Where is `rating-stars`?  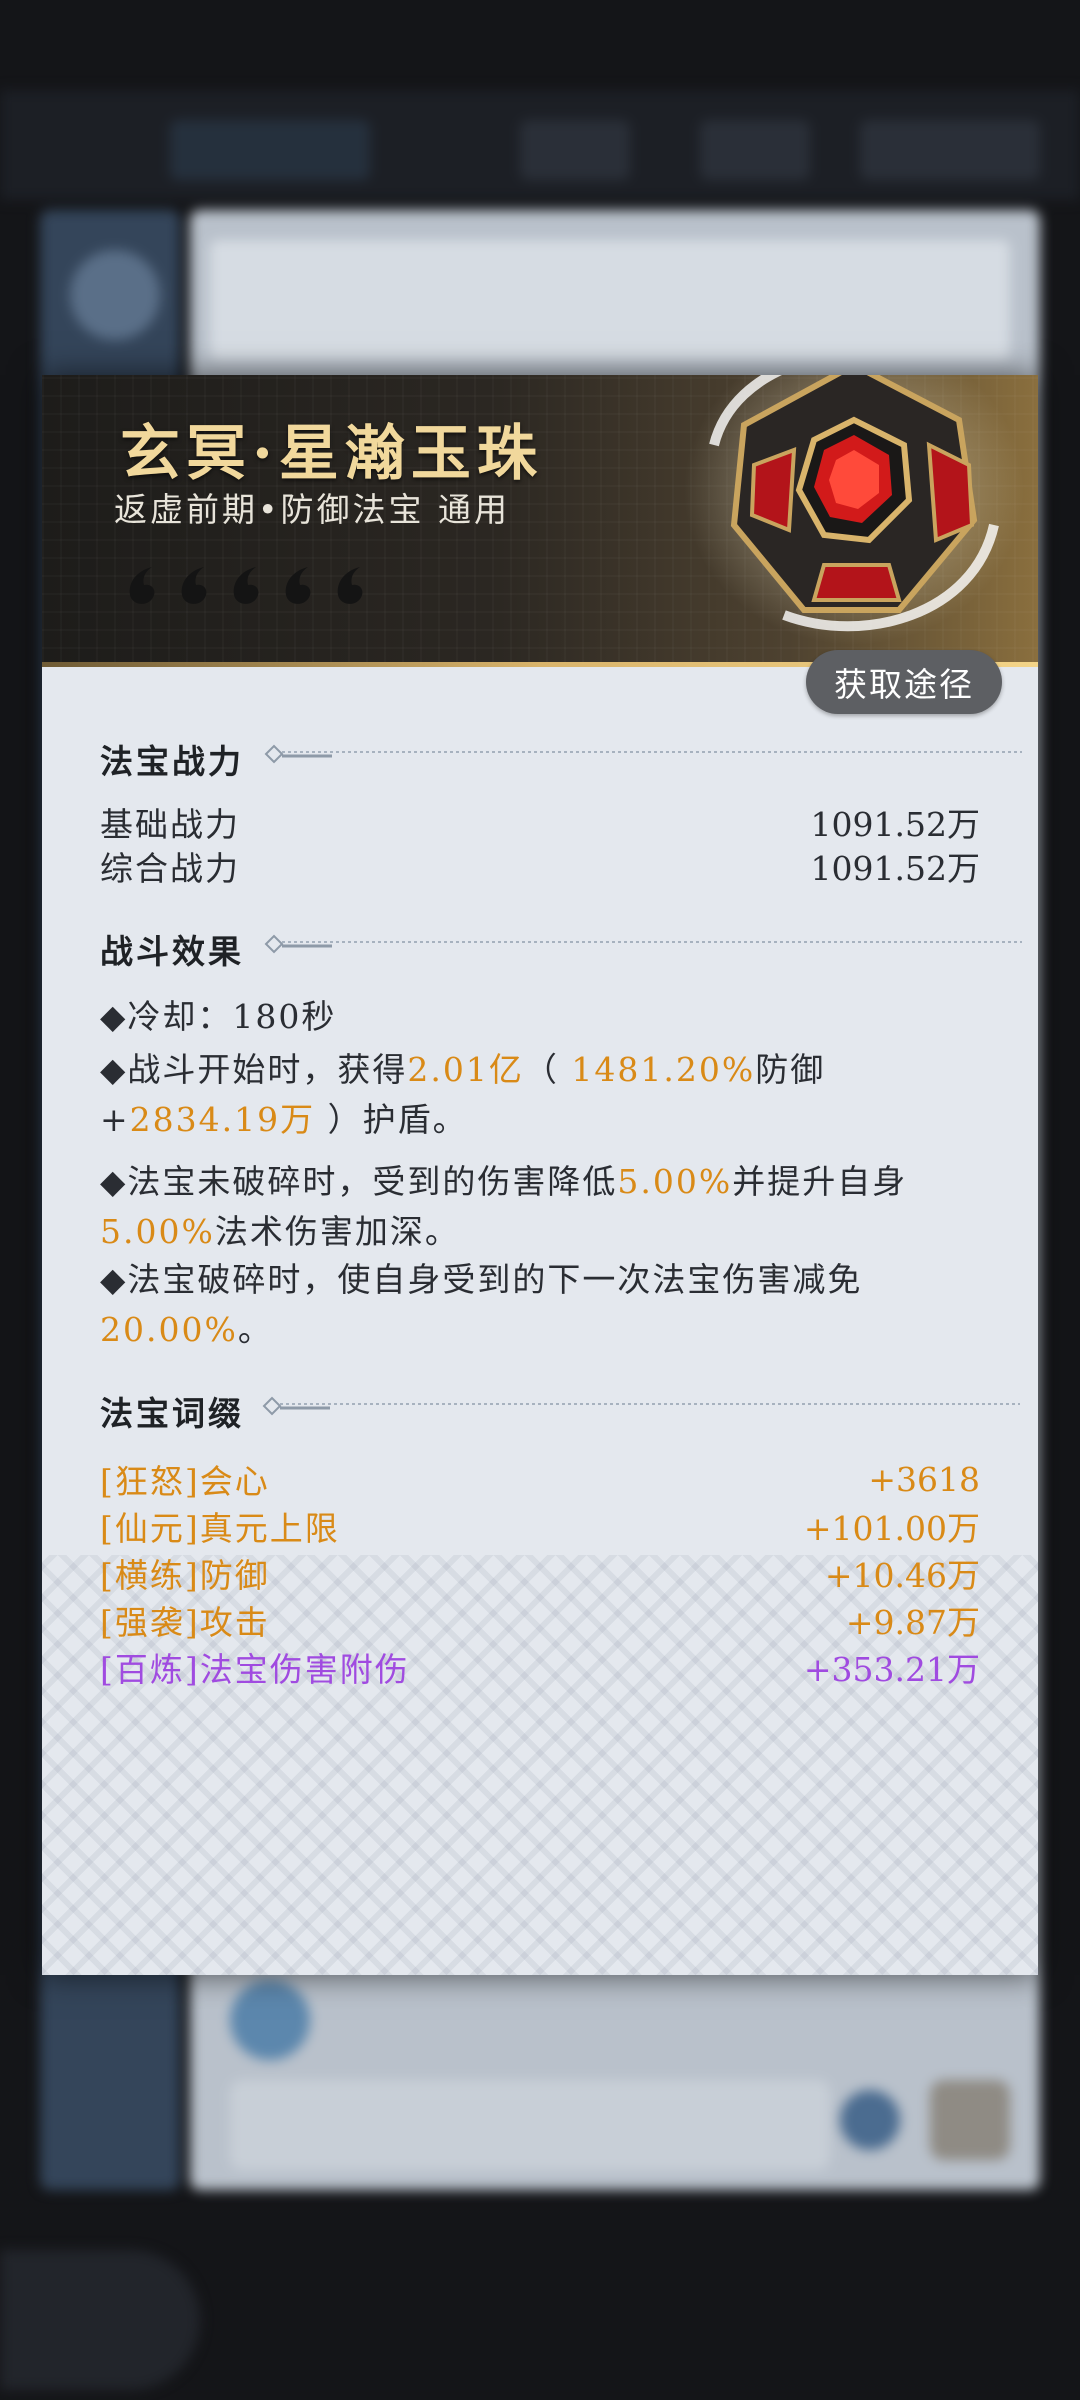 rating-stars is located at coordinates (249, 586).